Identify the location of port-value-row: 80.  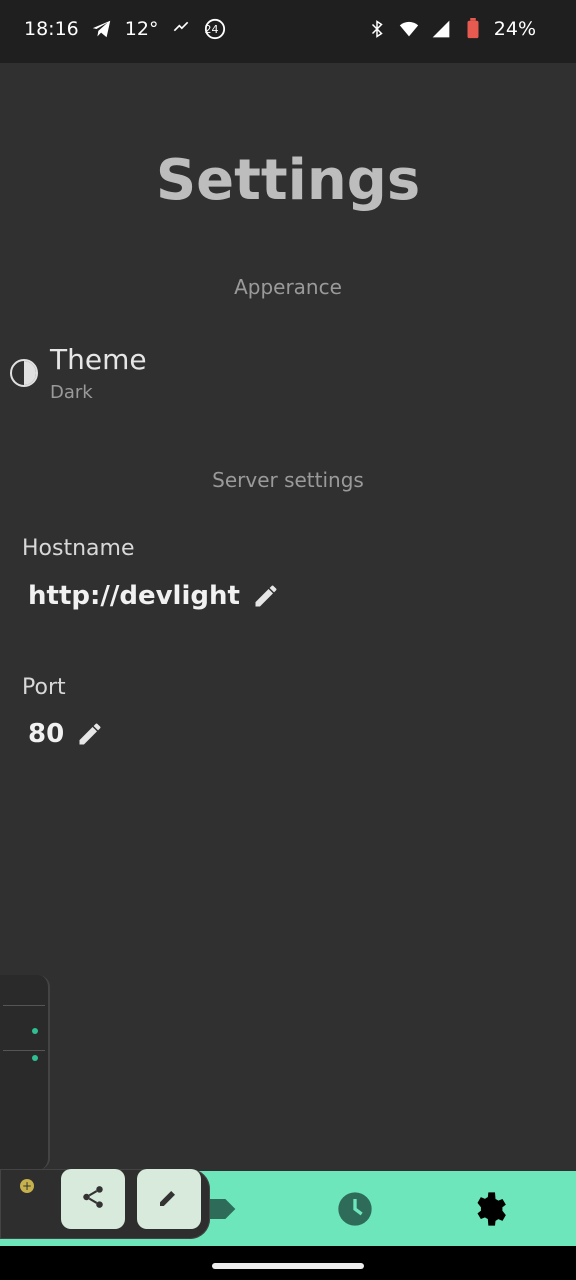
(66, 734).